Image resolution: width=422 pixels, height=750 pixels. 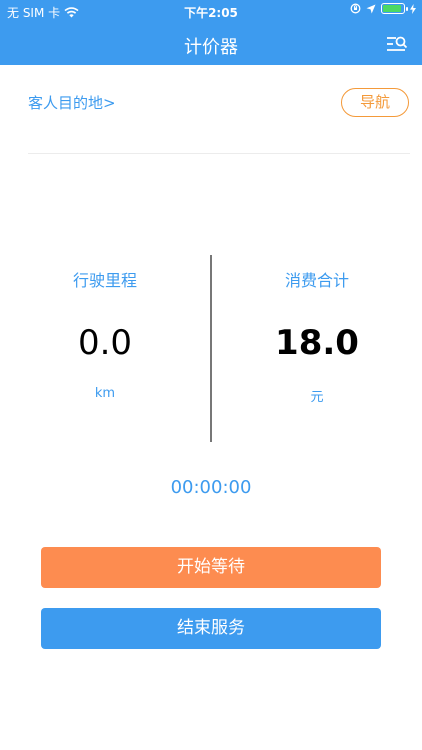 What do you see at coordinates (211, 11) in the screenshot?
I see `status-bar: 无 SIM 卡 下午2:05` at bounding box center [211, 11].